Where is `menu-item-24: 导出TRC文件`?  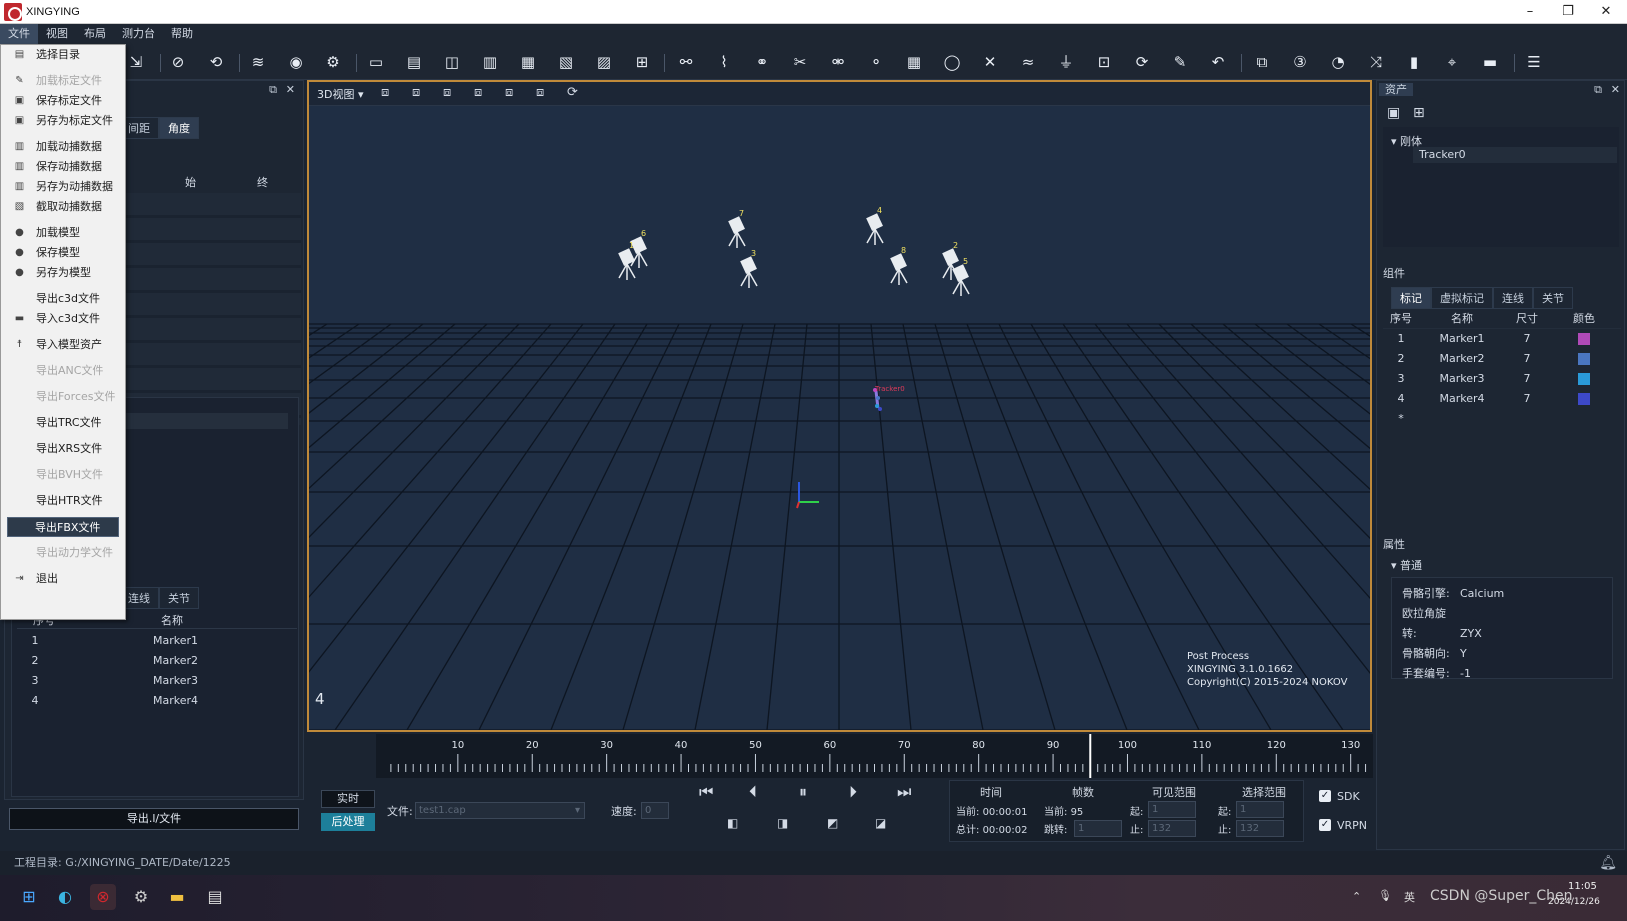
menu-item-24: 导出TRC文件 is located at coordinates (63, 423).